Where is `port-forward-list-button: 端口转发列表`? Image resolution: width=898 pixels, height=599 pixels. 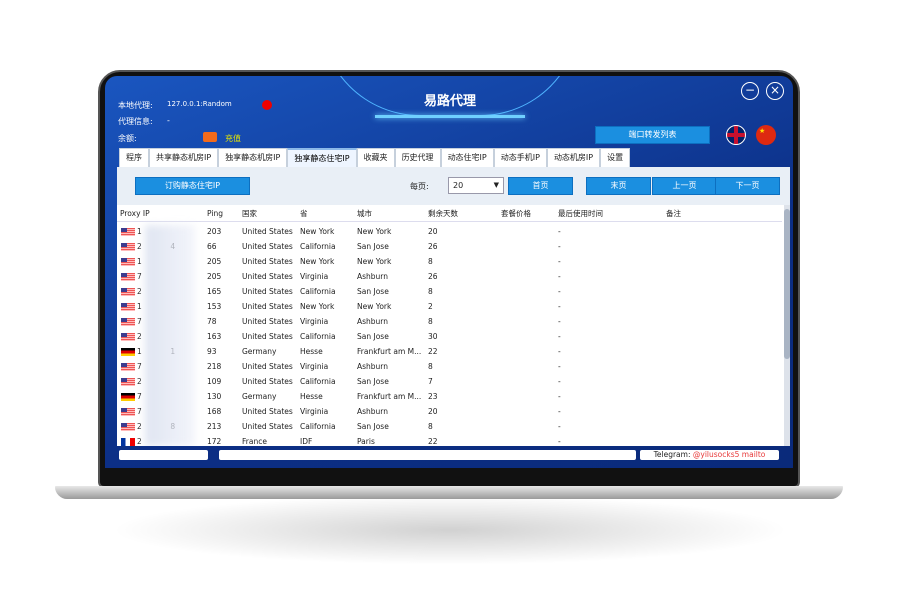
port-forward-list-button: 端口转发列表 is located at coordinates (652, 135).